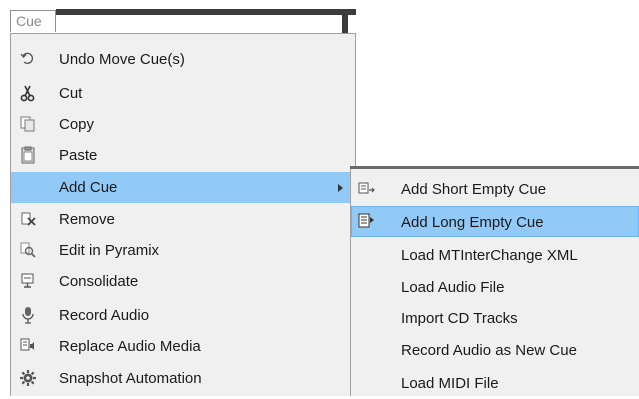 The image size is (639, 399). I want to click on menu-item-copy: Copy, so click(183, 124).